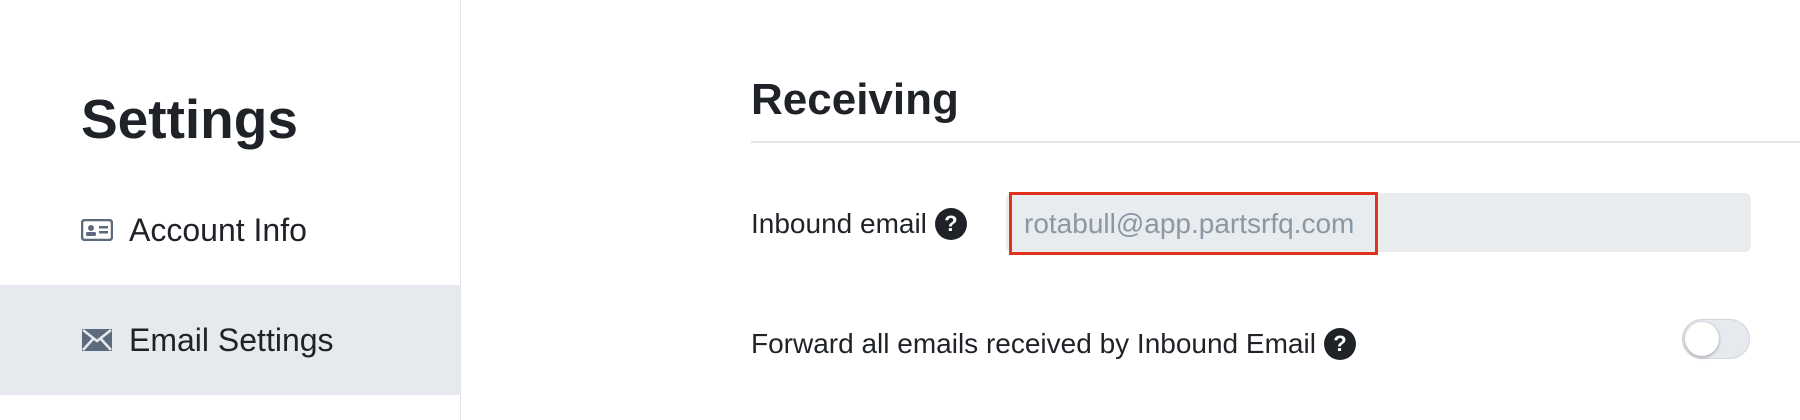 The image size is (1800, 420). I want to click on sidebar-item-account-info: Account Info, so click(230, 230).